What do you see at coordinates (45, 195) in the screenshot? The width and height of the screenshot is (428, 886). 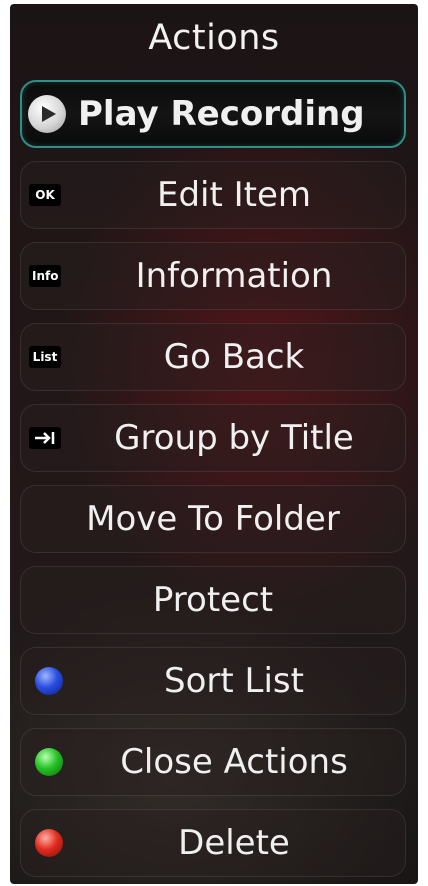 I see `ok-key-icon: OK` at bounding box center [45, 195].